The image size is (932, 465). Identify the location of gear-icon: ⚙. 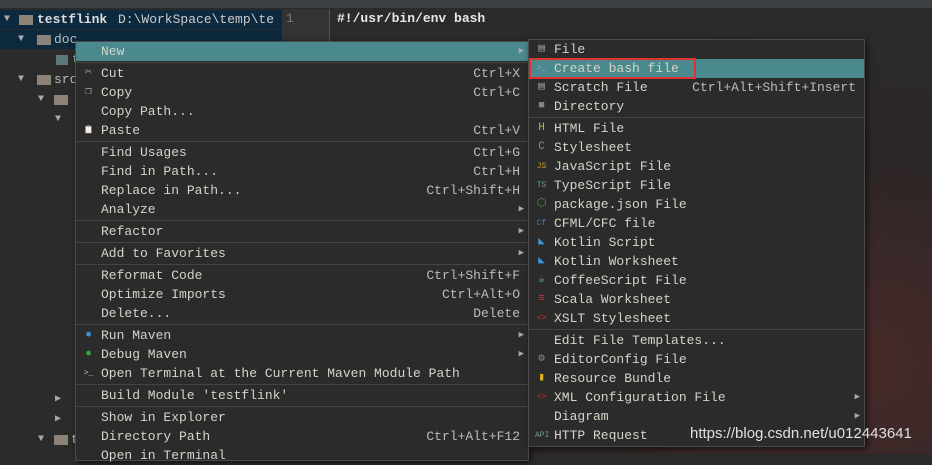
(541, 359).